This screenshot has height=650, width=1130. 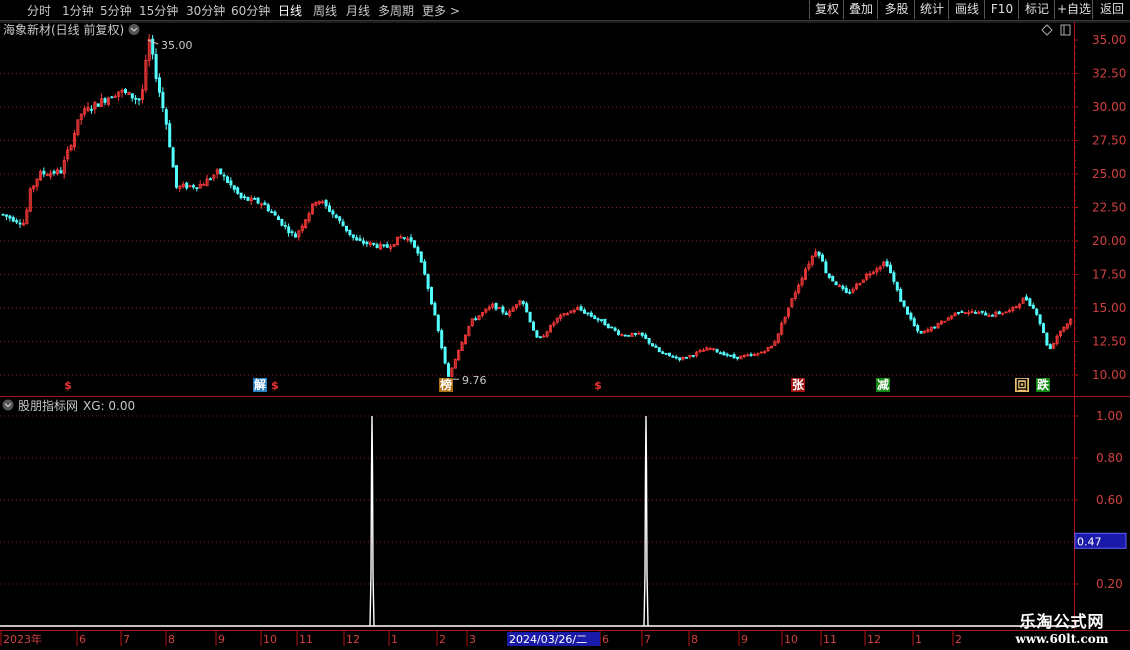 What do you see at coordinates (1062, 639) in the screenshot?
I see `watermark-url: www.60lt.com` at bounding box center [1062, 639].